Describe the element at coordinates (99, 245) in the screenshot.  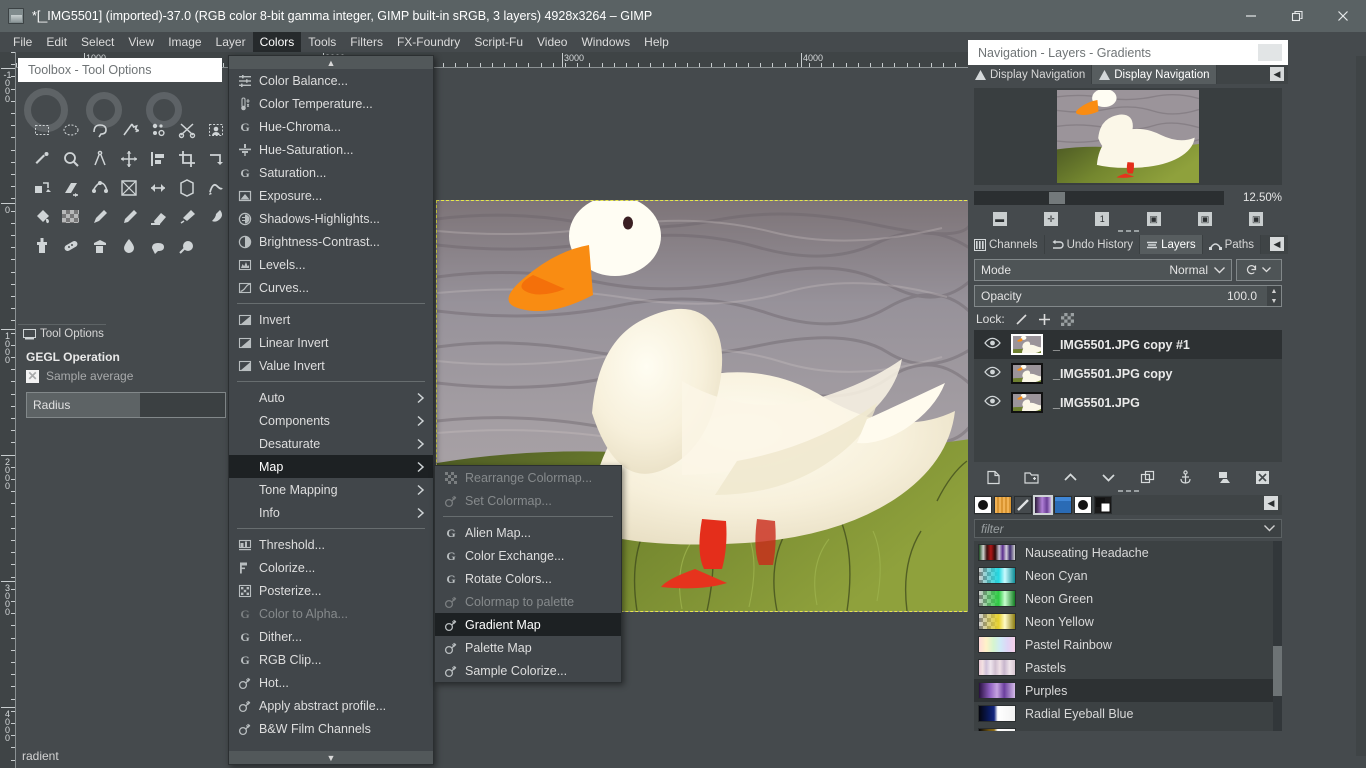
I see `perspective-clone-icon` at that location.